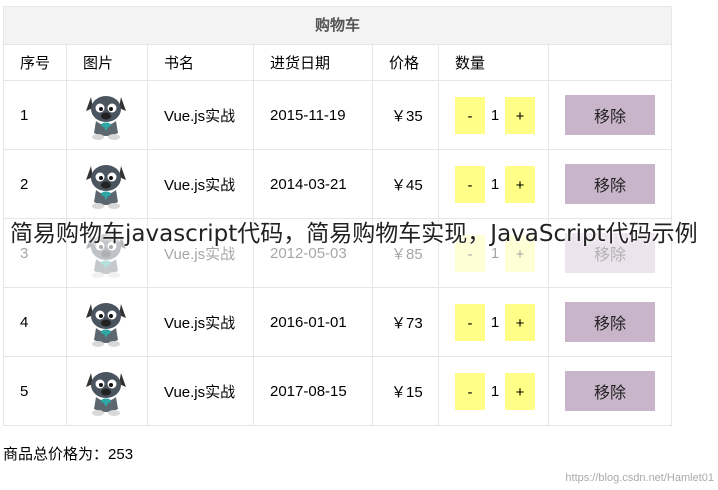 The width and height of the screenshot is (718, 490). Describe the element at coordinates (405, 322) in the screenshot. I see `row-price: ￥73` at that location.